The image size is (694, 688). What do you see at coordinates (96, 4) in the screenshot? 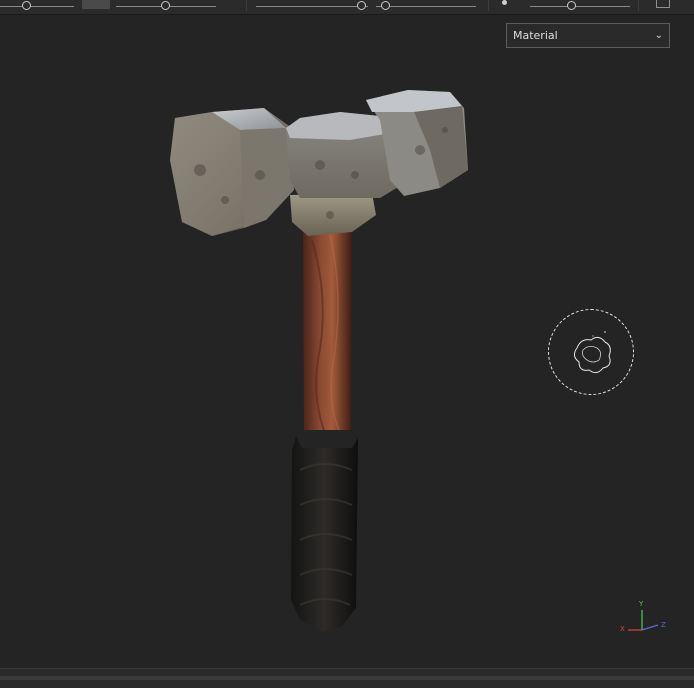
I see `color-swatch` at bounding box center [96, 4].